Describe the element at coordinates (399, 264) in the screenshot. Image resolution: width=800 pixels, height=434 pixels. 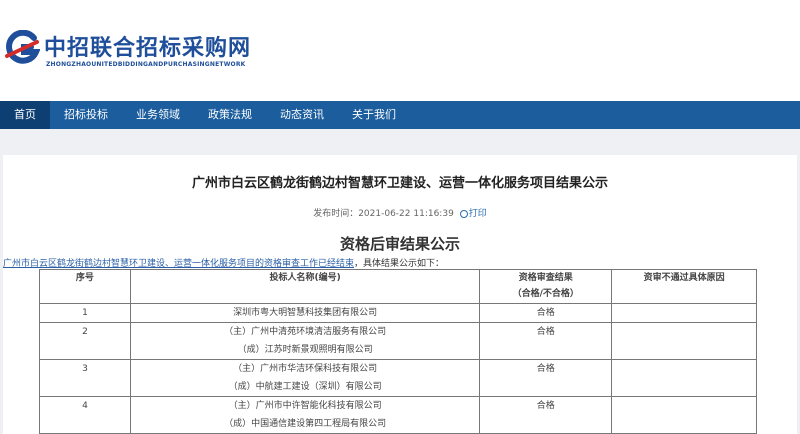
I see `intro-tail: ，具体结果公示如下：` at that location.